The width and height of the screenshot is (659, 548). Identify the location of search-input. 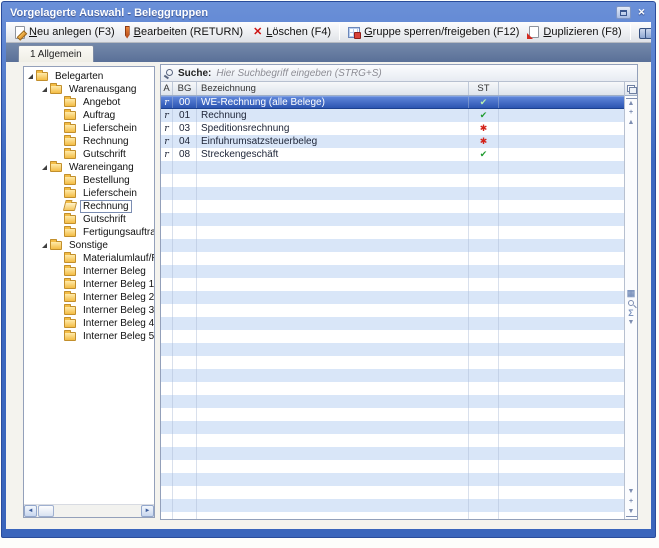
(426, 73).